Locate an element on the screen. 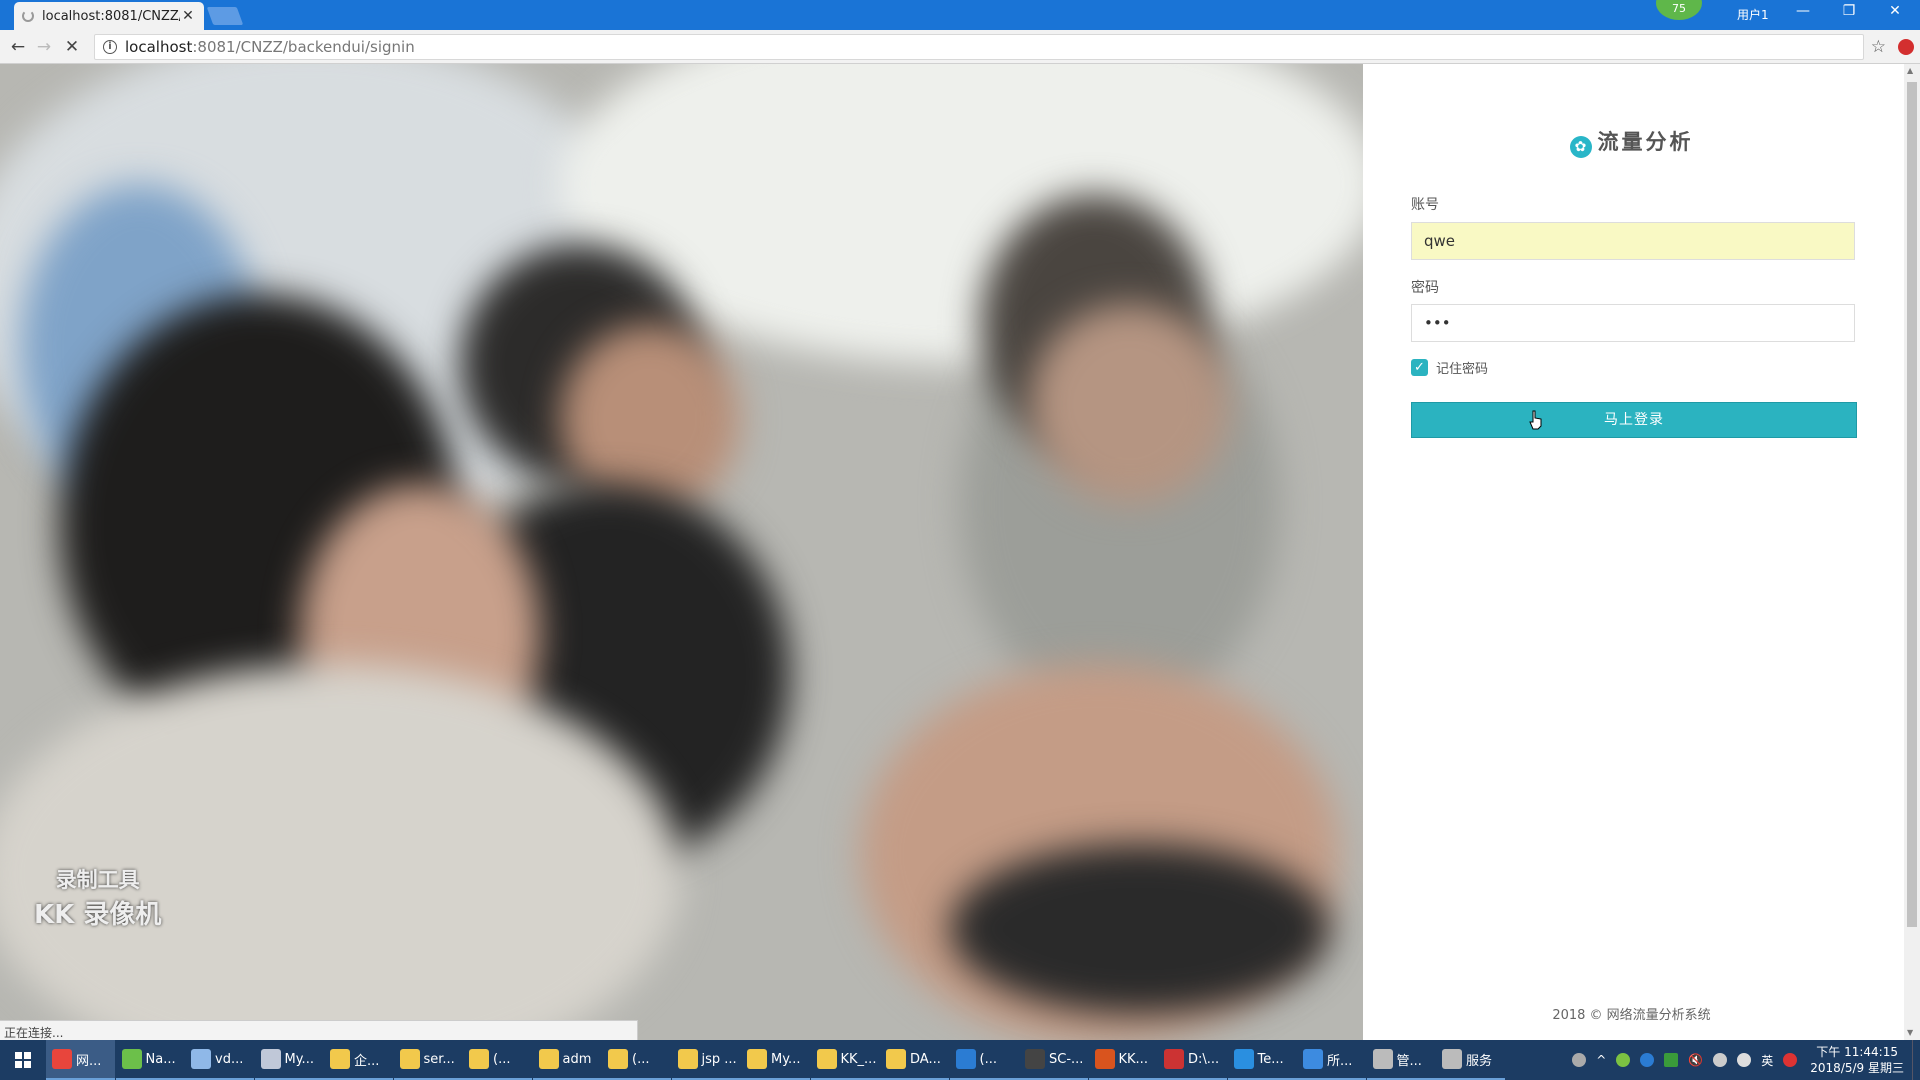  account-input: qwe is located at coordinates (1633, 241).